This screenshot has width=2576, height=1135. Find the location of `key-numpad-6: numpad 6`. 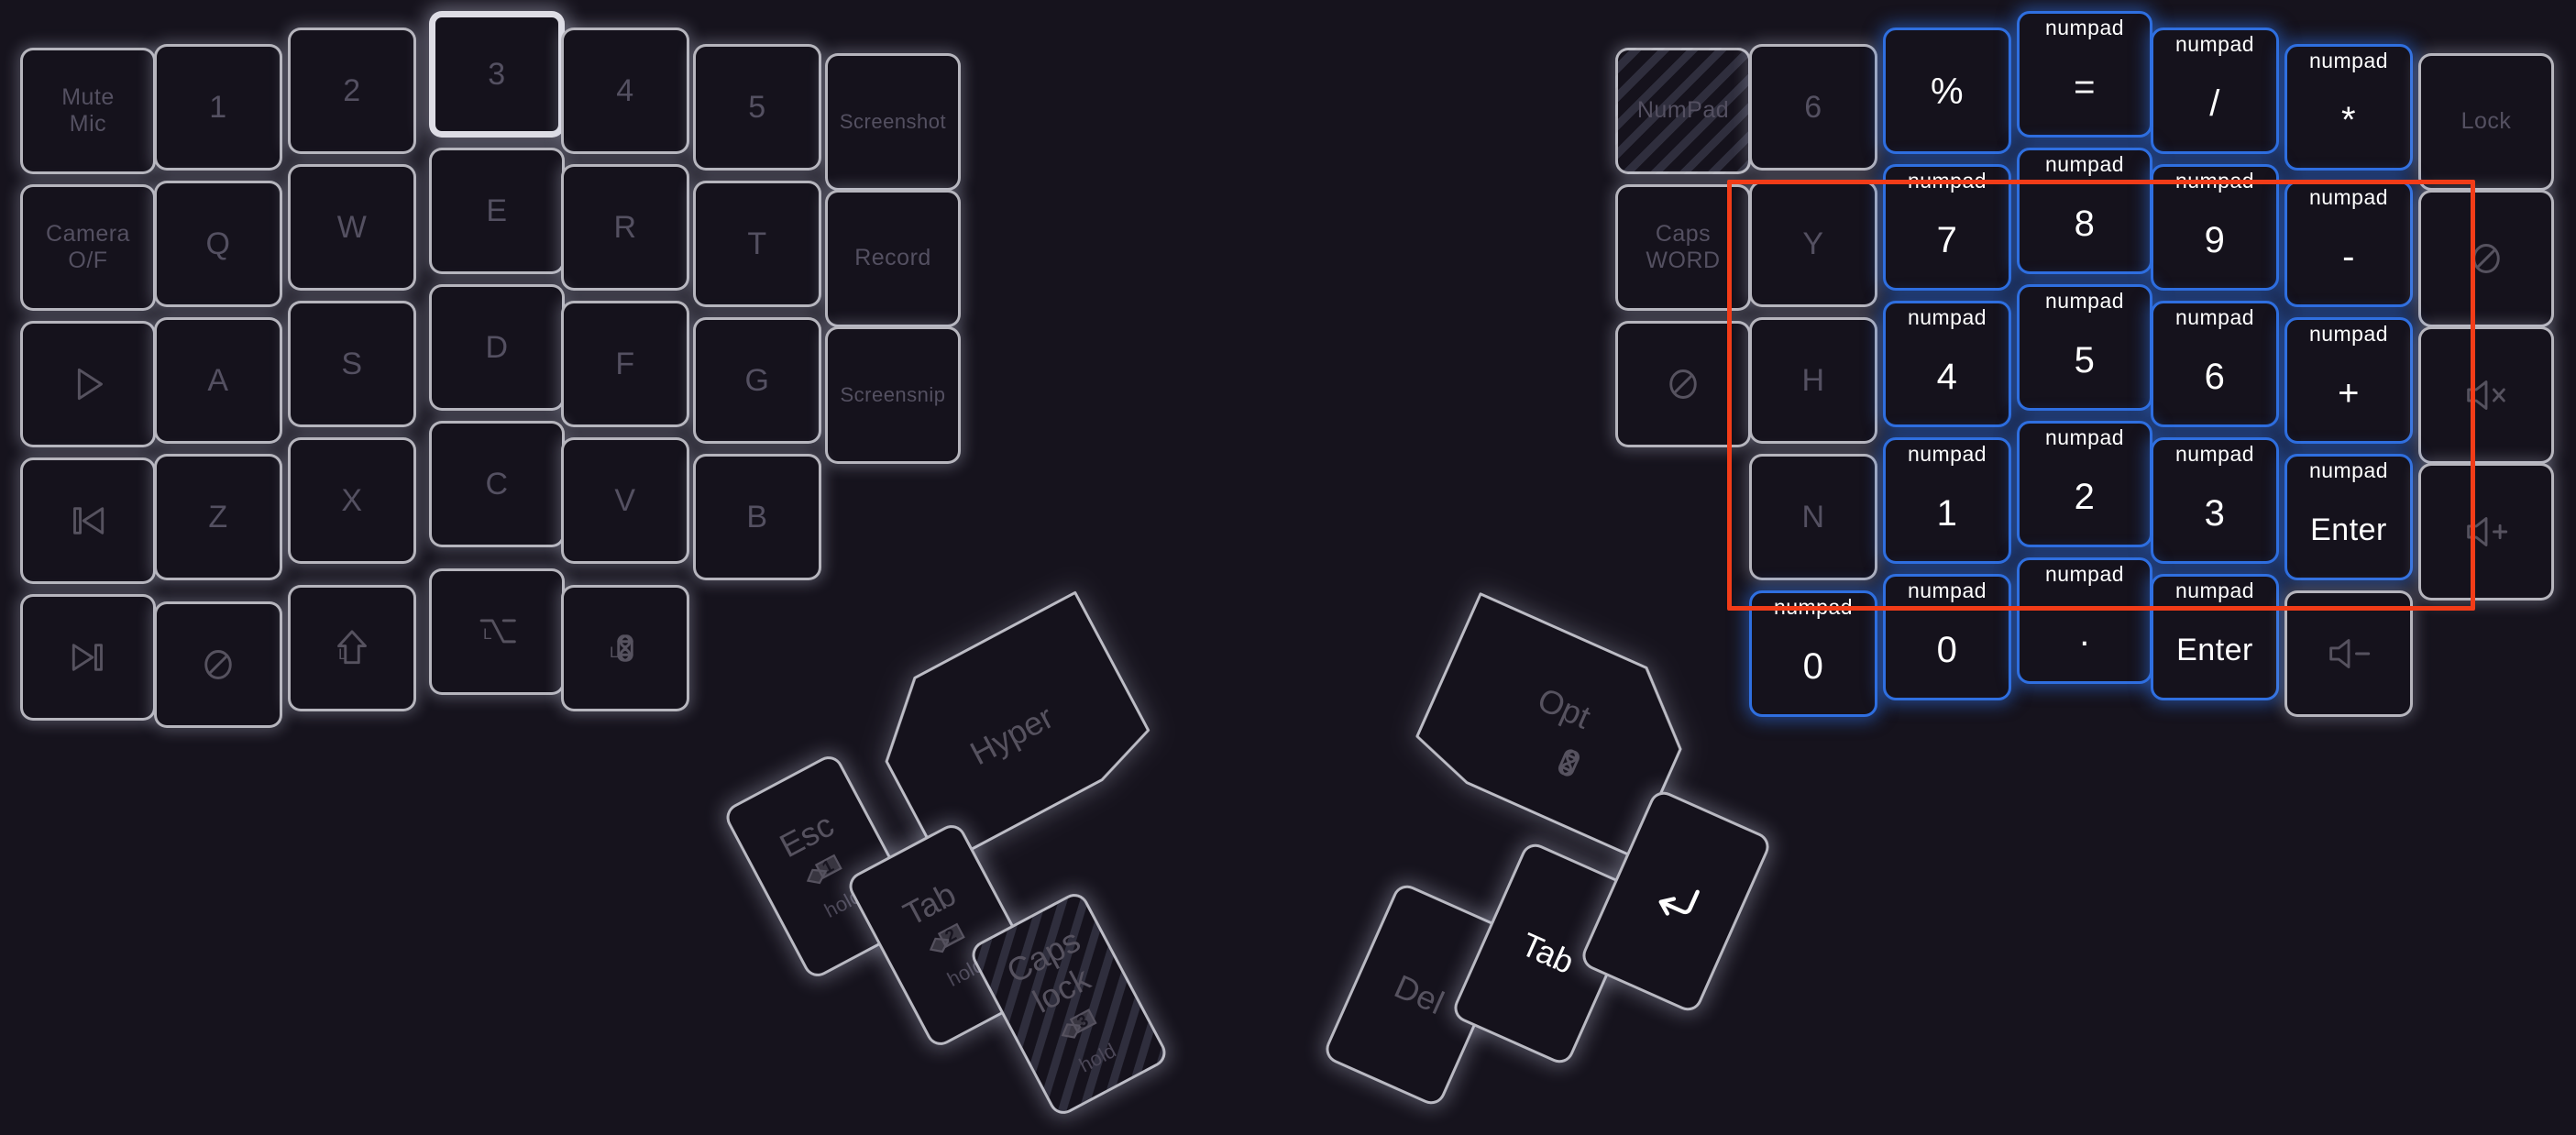

key-numpad-6: numpad 6 is located at coordinates (2215, 364).